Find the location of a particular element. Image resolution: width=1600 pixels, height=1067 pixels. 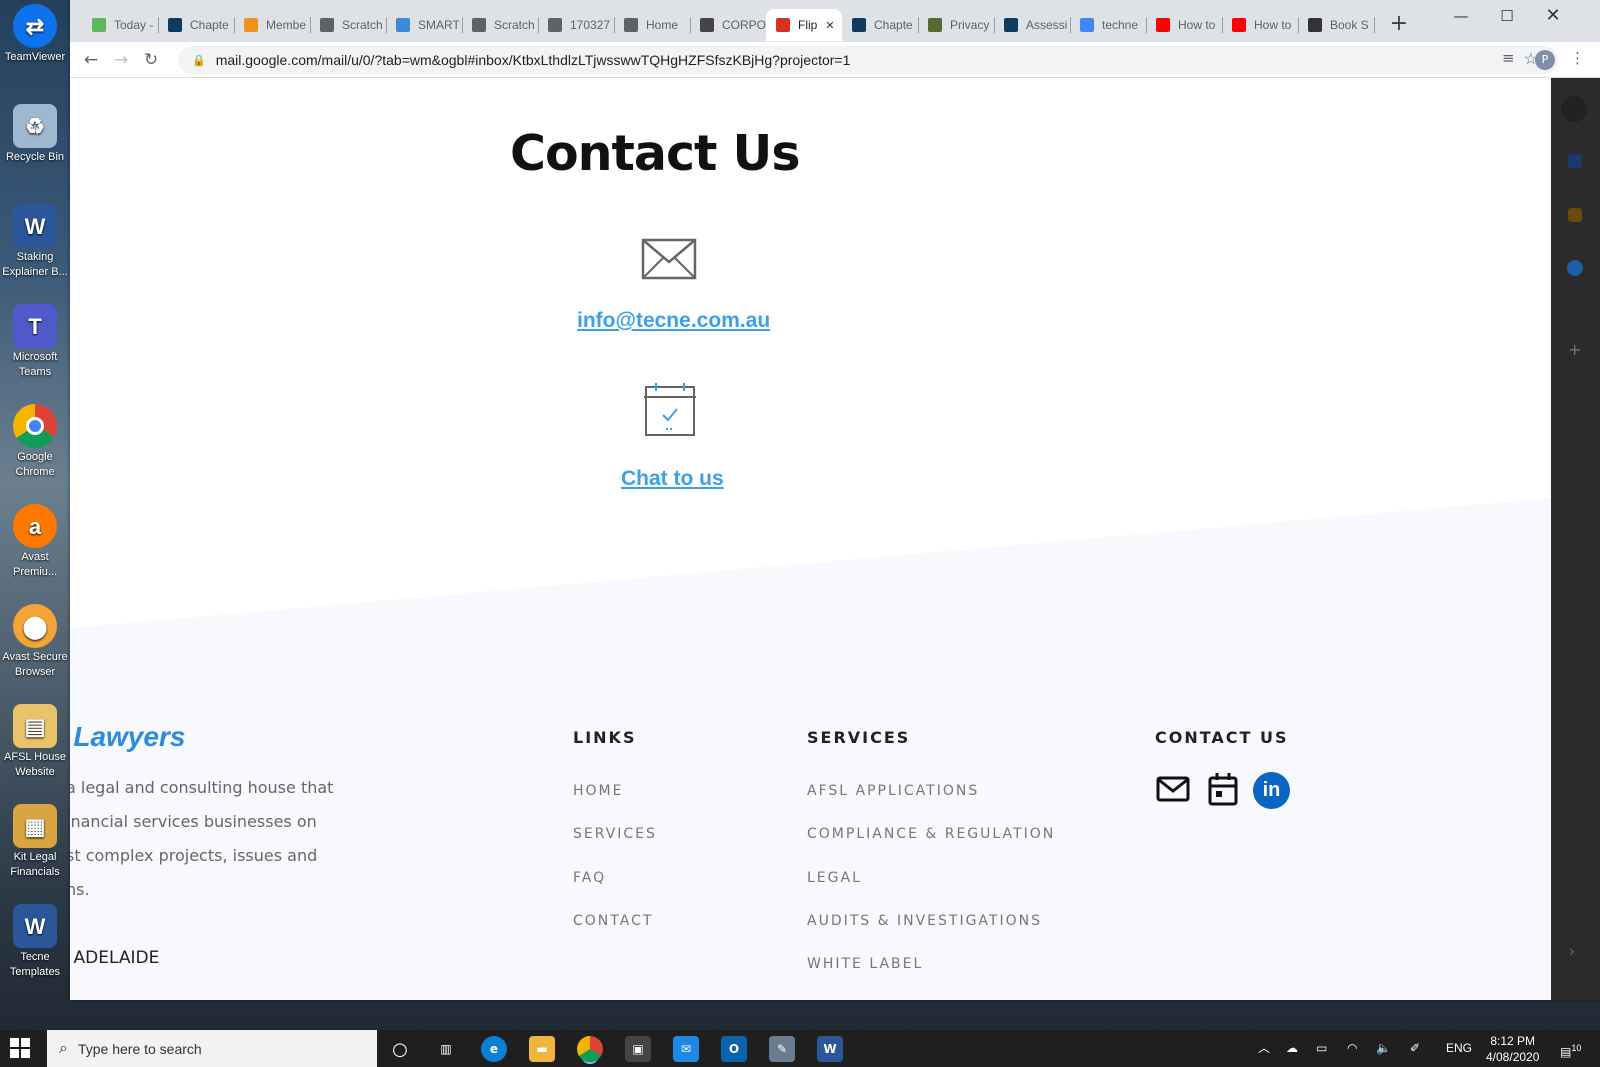

chat-link: Chat to us is located at coordinates (672, 479).